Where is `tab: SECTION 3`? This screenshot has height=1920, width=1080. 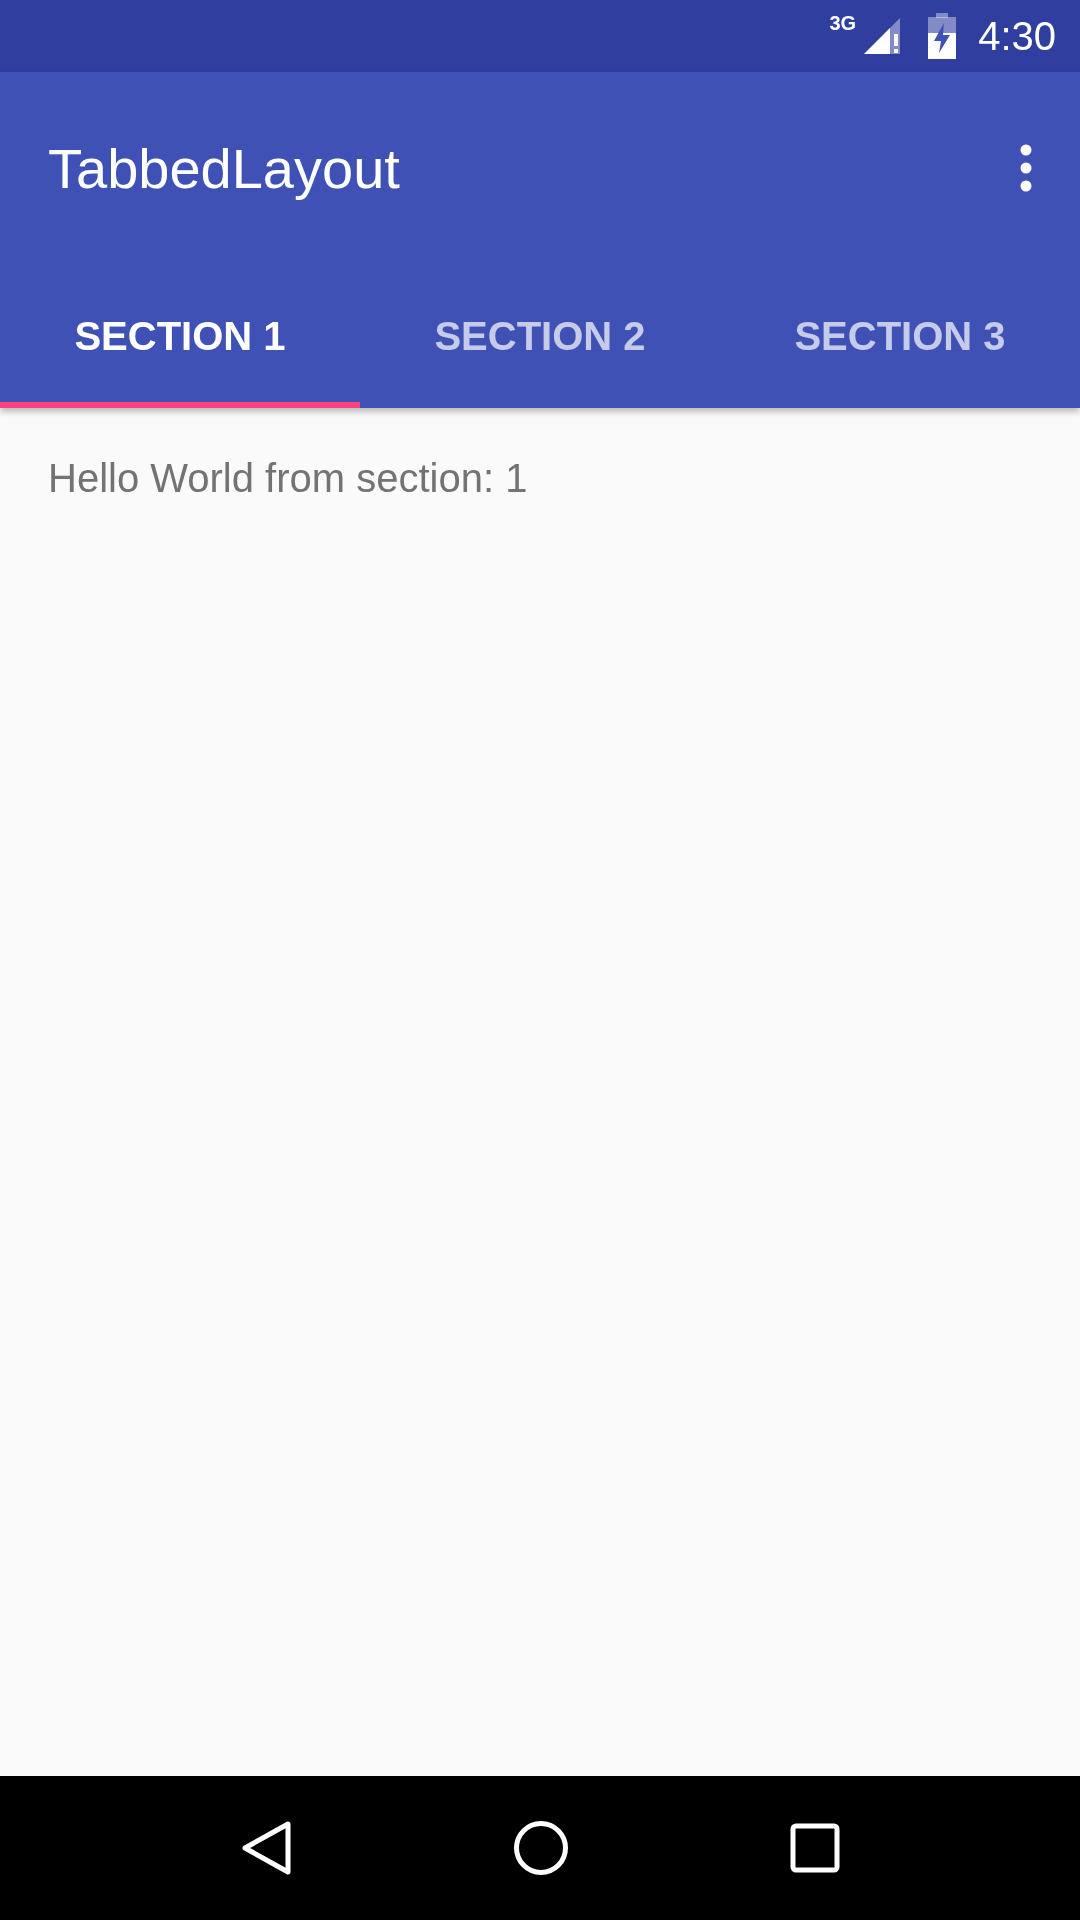 tab: SECTION 3 is located at coordinates (900, 336).